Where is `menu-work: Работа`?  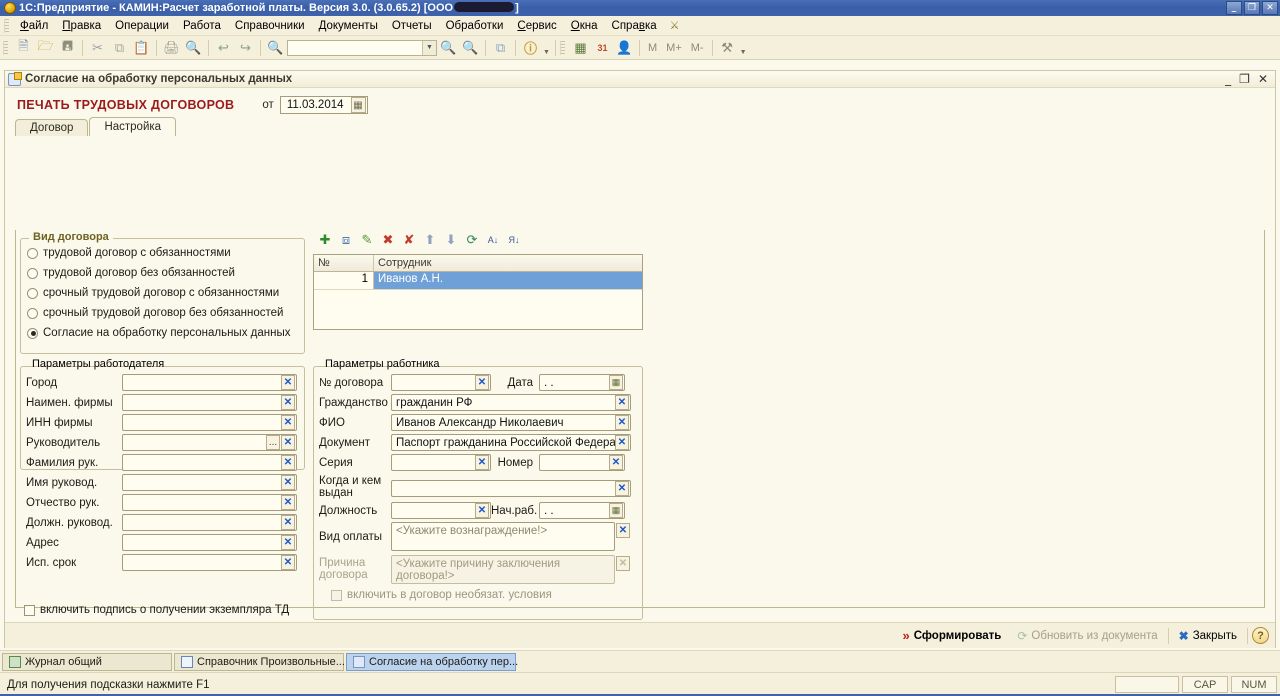 menu-work: Работа is located at coordinates (202, 26).